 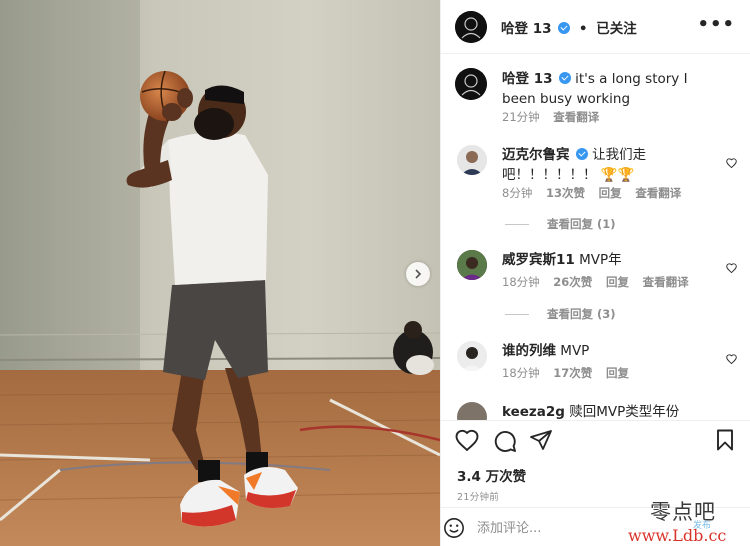 I want to click on comment-message: MVP, so click(x=575, y=351).